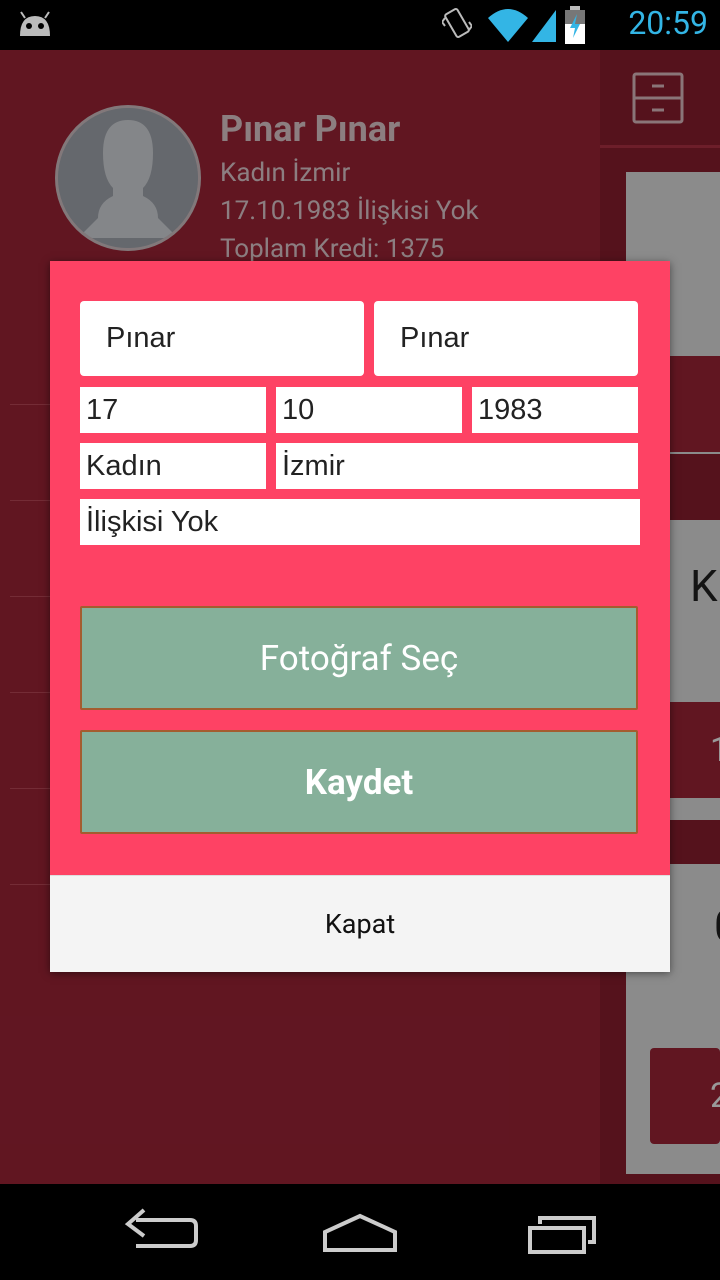 The height and width of the screenshot is (1280, 720). I want to click on first-name-input, so click(222, 338).